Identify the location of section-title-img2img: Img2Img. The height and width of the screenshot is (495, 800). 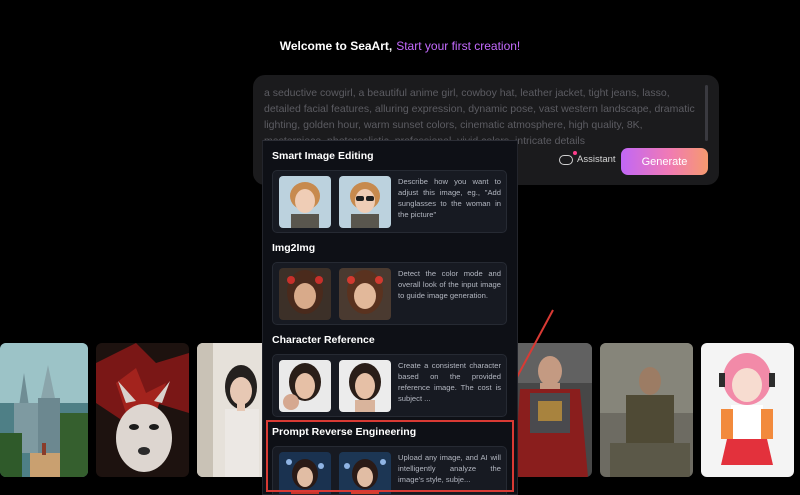
(294, 248).